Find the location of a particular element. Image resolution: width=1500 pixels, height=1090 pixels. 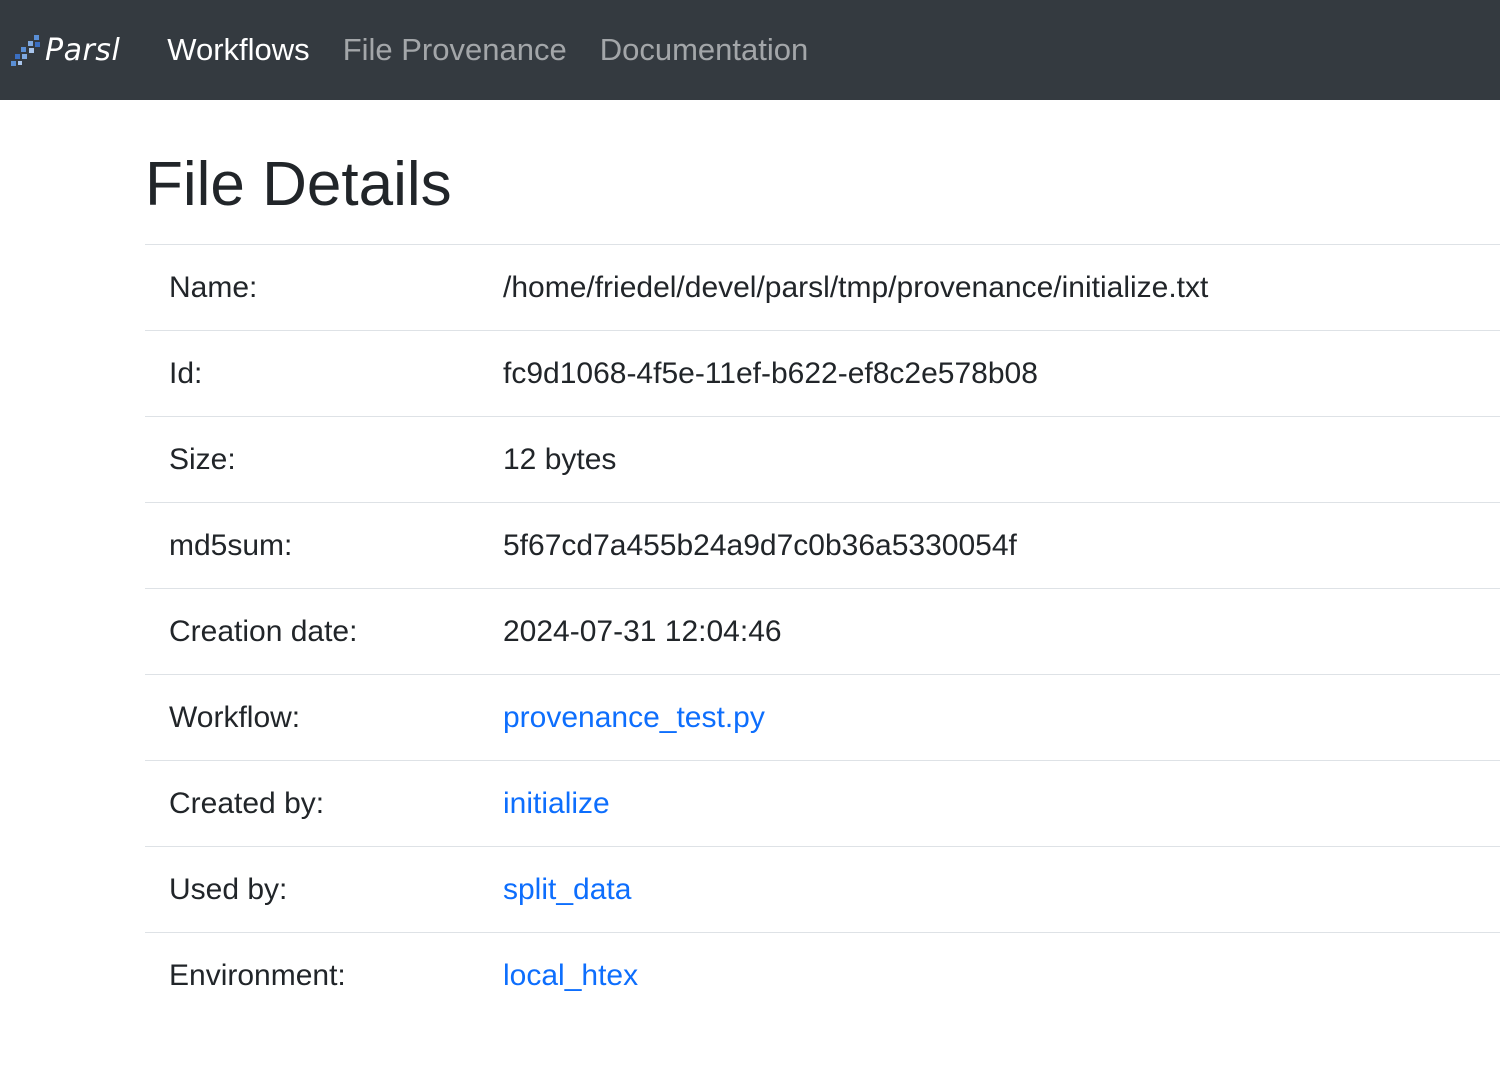

nav-link-workflows: Workflows is located at coordinates (238, 50).